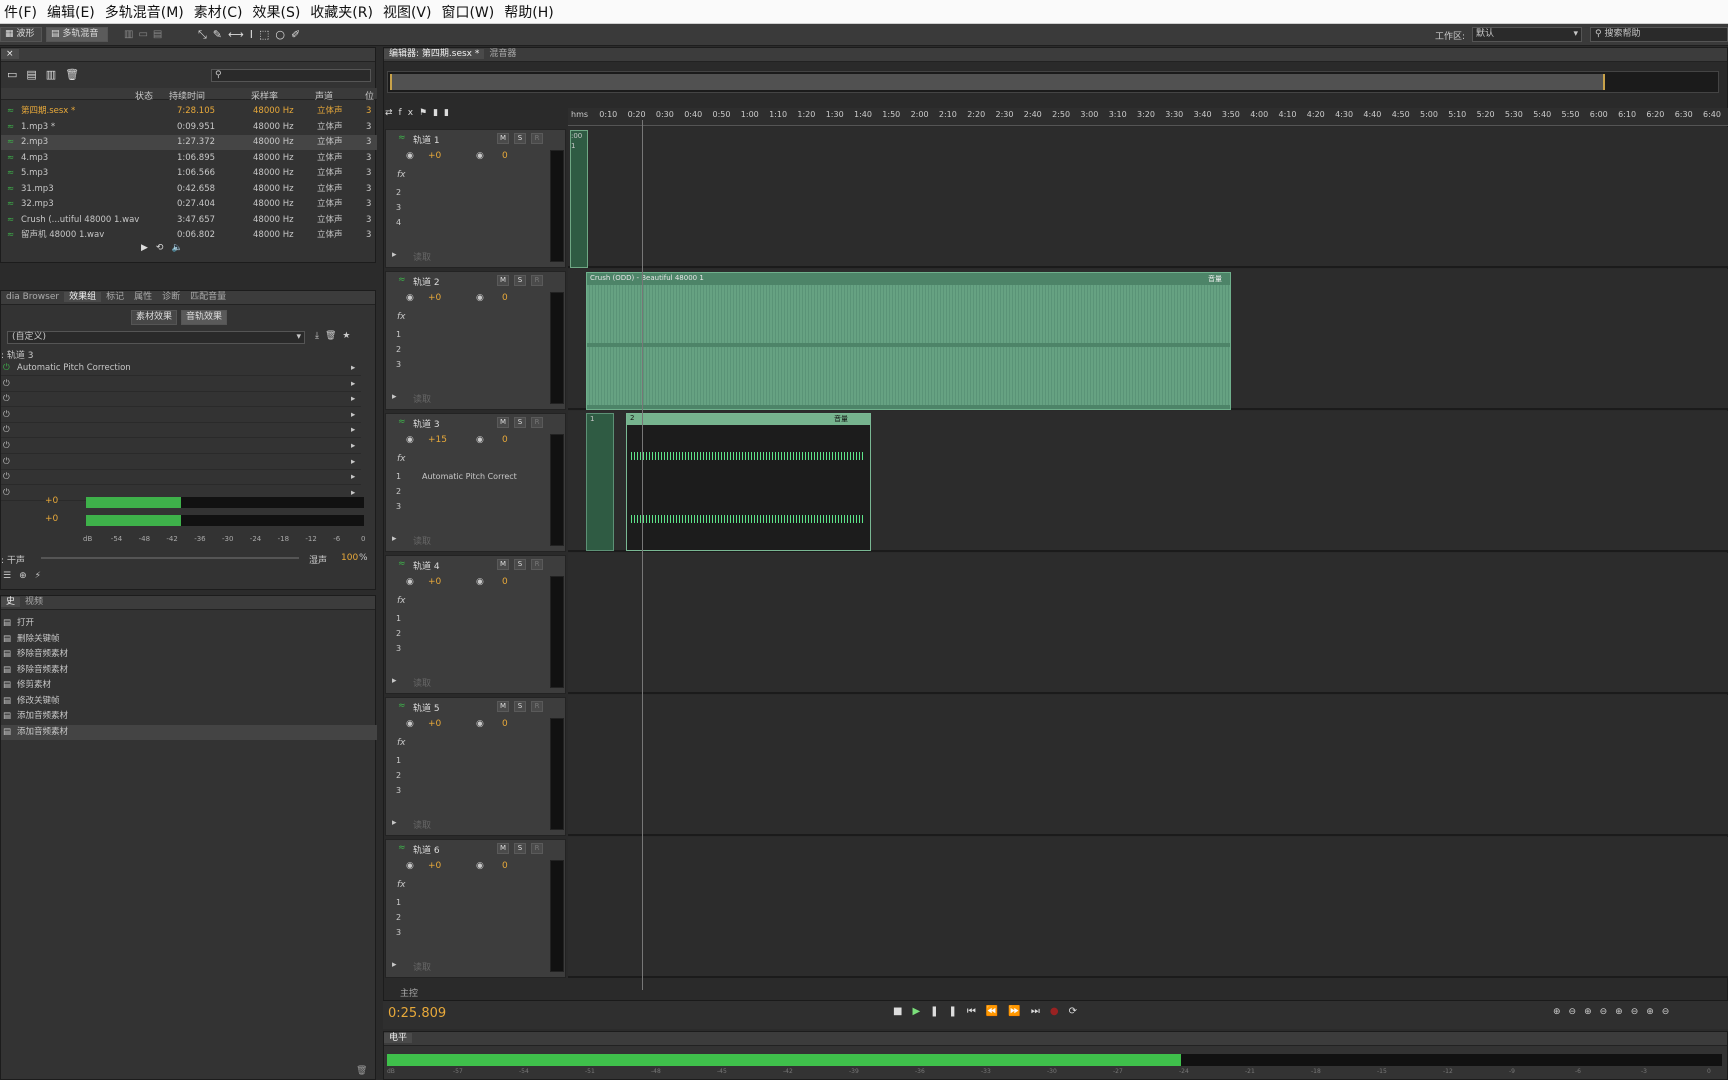 This screenshot has width=1728, height=1080. Describe the element at coordinates (1040, 1011) in the screenshot. I see `skip-forward-icon: ⏭` at that location.